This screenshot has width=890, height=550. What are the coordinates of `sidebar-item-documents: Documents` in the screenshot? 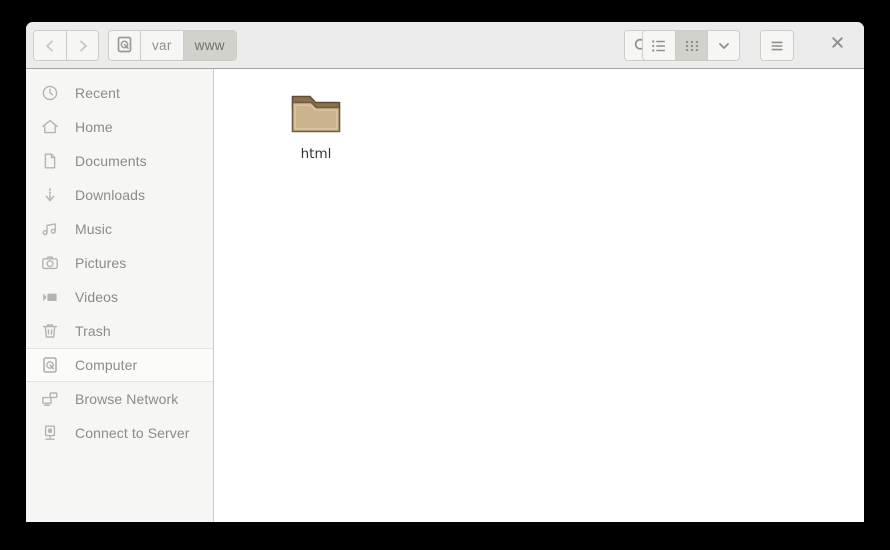 It's located at (119, 161).